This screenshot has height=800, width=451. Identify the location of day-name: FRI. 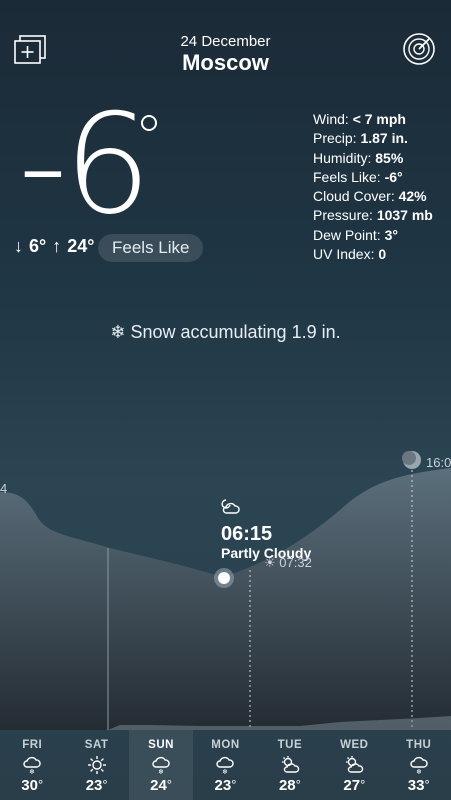
(32, 745).